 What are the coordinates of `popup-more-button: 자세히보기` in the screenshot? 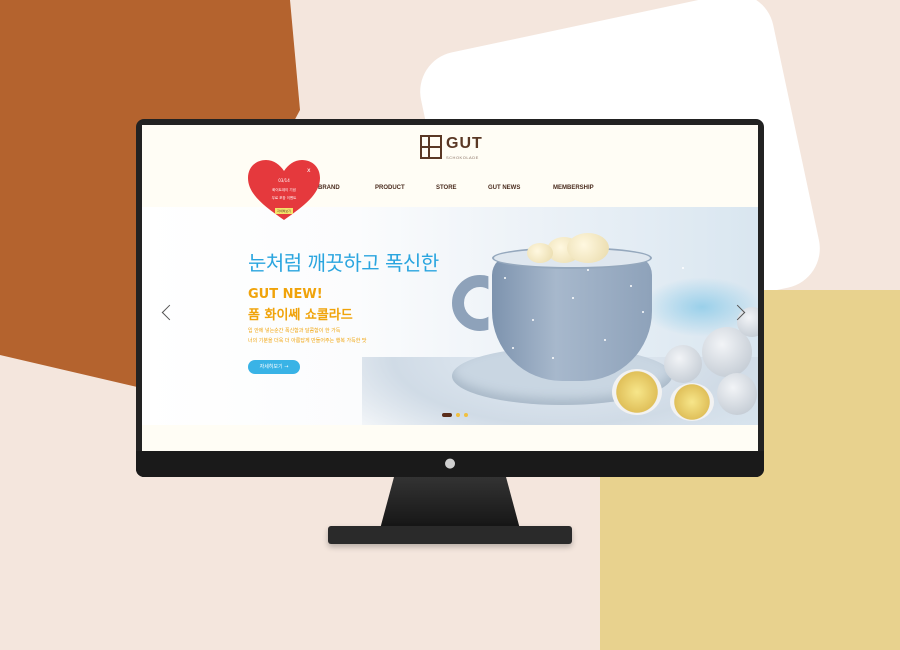 It's located at (284, 211).